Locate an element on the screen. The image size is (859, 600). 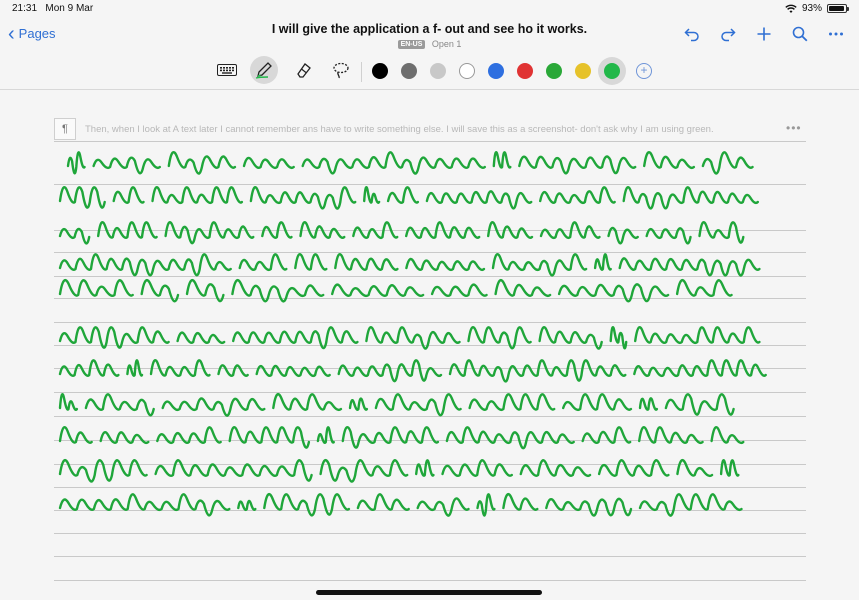
status-time: 21:31 is located at coordinates (25, 8).